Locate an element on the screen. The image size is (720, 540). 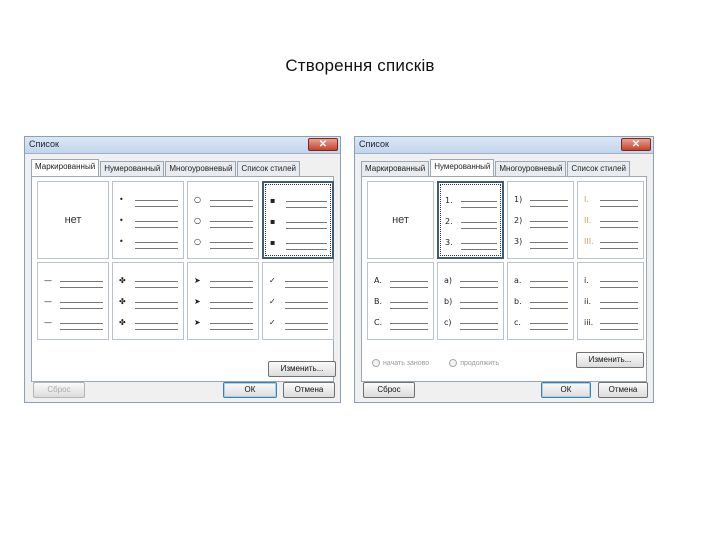
number-marker: c) is located at coordinates (448, 322).